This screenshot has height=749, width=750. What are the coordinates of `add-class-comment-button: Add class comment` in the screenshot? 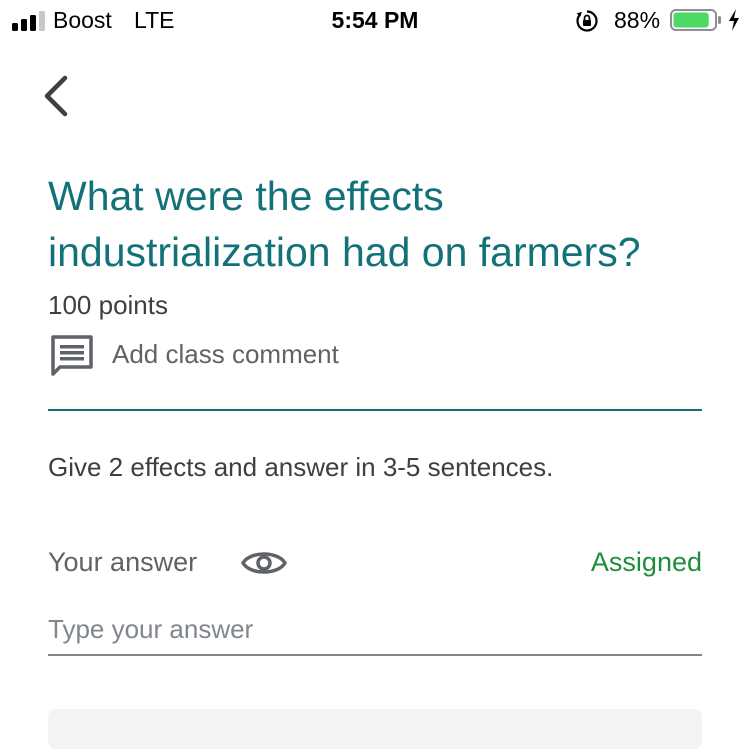 It's located at (228, 353).